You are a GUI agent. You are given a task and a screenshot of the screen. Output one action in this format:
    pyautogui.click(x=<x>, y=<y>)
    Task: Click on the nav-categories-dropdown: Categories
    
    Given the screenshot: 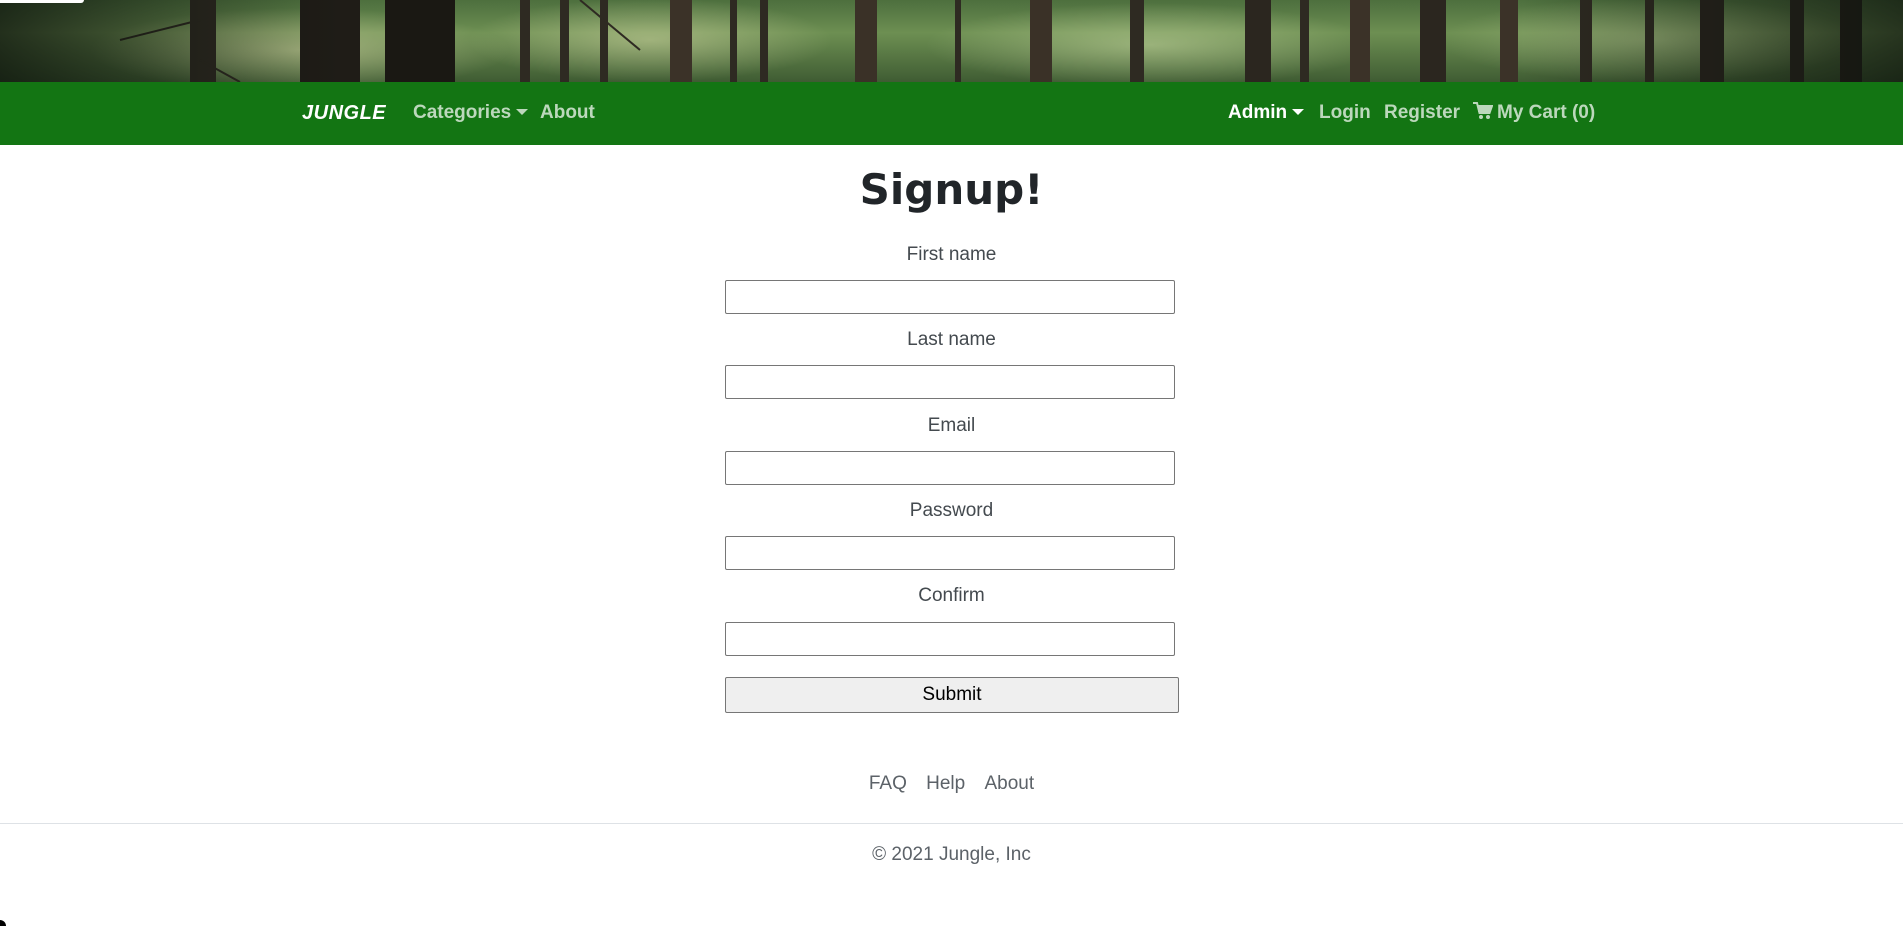 What is the action you would take?
    pyautogui.click(x=471, y=113)
    